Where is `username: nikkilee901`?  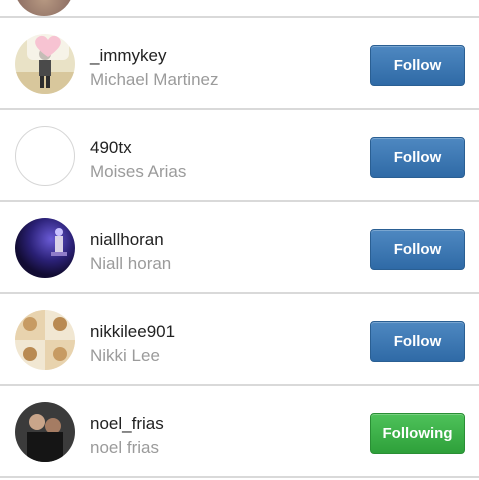 username: nikkilee901 is located at coordinates (132, 332).